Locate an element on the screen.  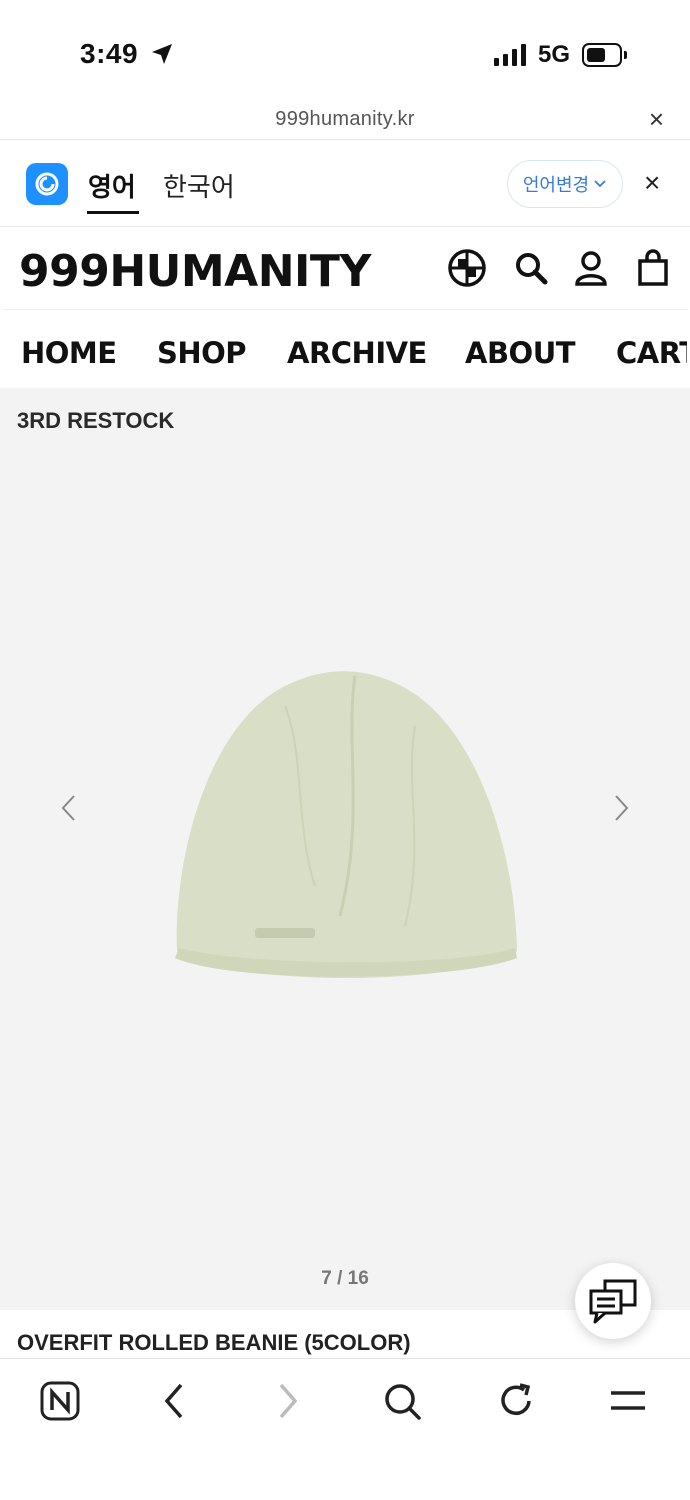
reload-icon is located at coordinates (516, 1401).